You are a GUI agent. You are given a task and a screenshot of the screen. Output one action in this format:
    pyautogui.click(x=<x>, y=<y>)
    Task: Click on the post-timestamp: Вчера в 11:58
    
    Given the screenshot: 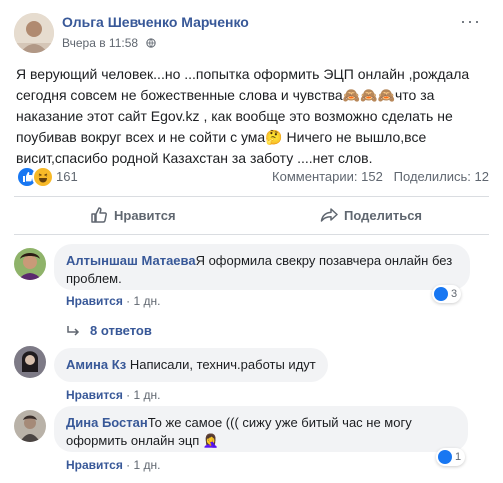 What is the action you would take?
    pyautogui.click(x=100, y=43)
    